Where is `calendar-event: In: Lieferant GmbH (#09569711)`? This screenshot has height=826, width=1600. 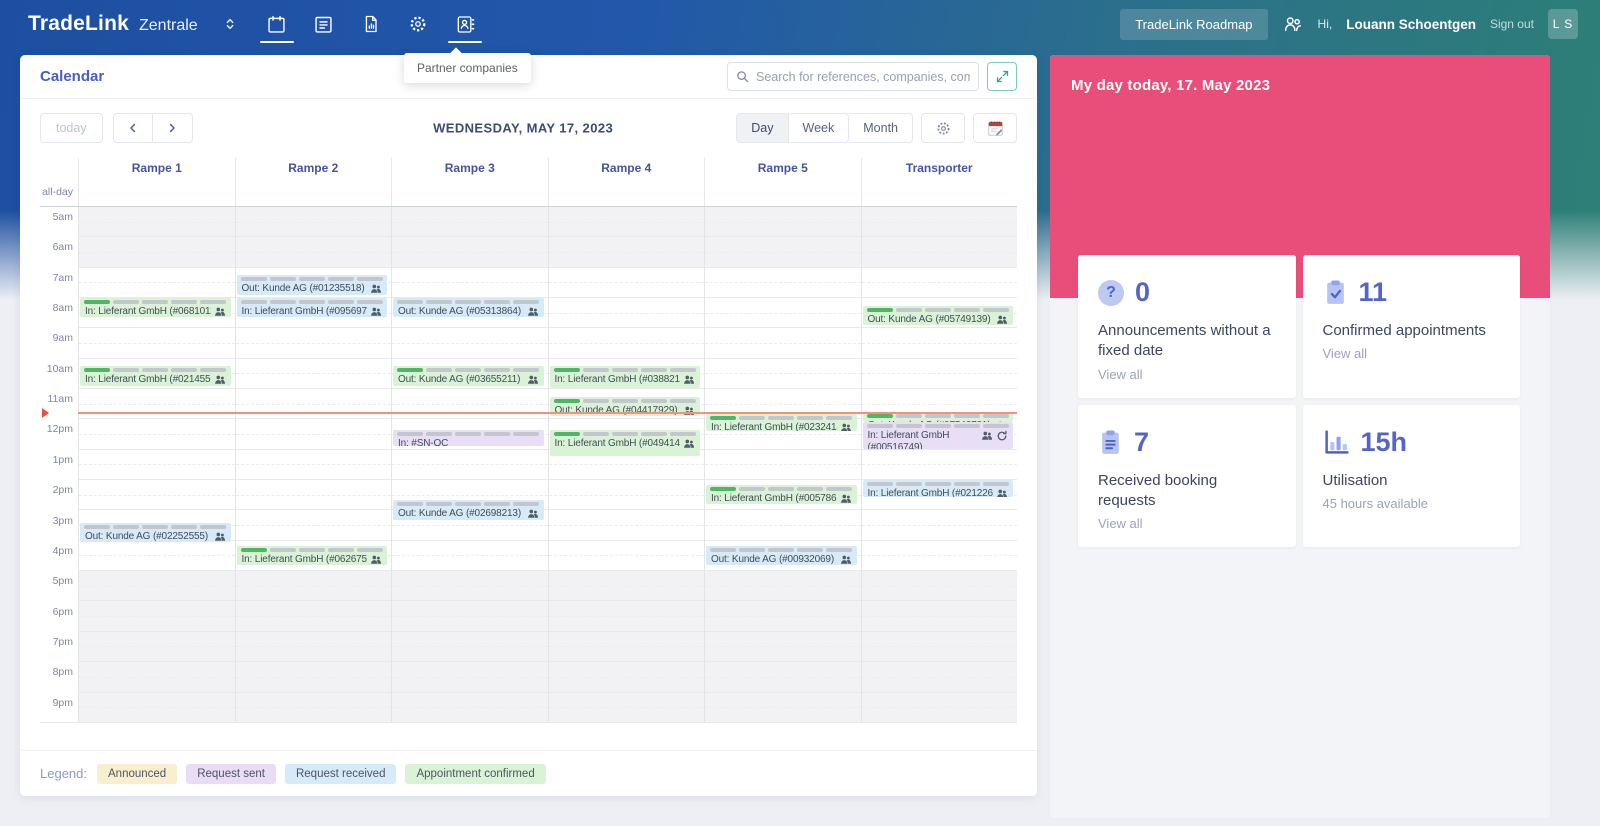
calendar-event: In: Lieferant GmbH (#09569711) is located at coordinates (311, 308).